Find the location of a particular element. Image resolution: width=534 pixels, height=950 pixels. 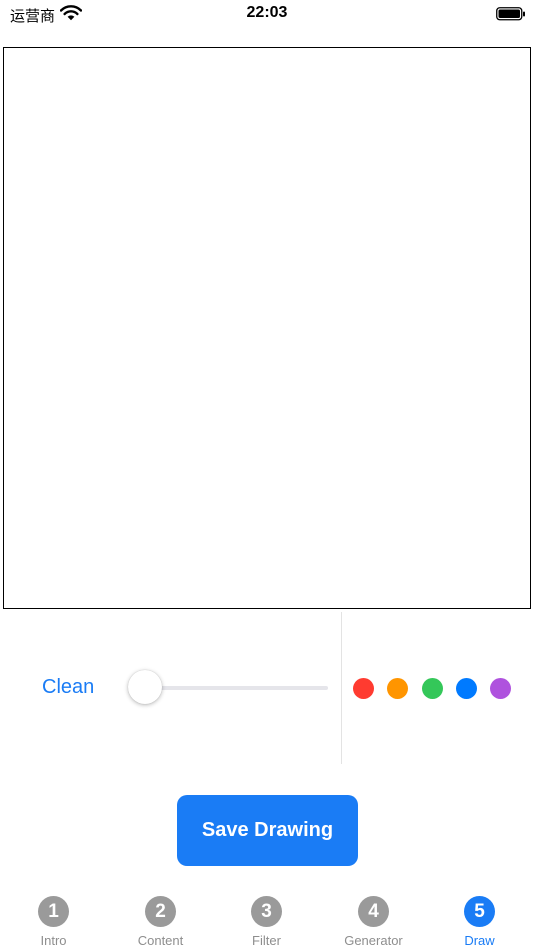

tab-content: 2 Content is located at coordinates (160, 918).